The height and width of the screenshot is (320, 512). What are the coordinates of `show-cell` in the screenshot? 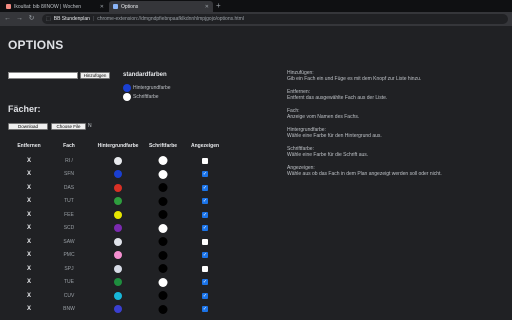 It's located at (205, 241).